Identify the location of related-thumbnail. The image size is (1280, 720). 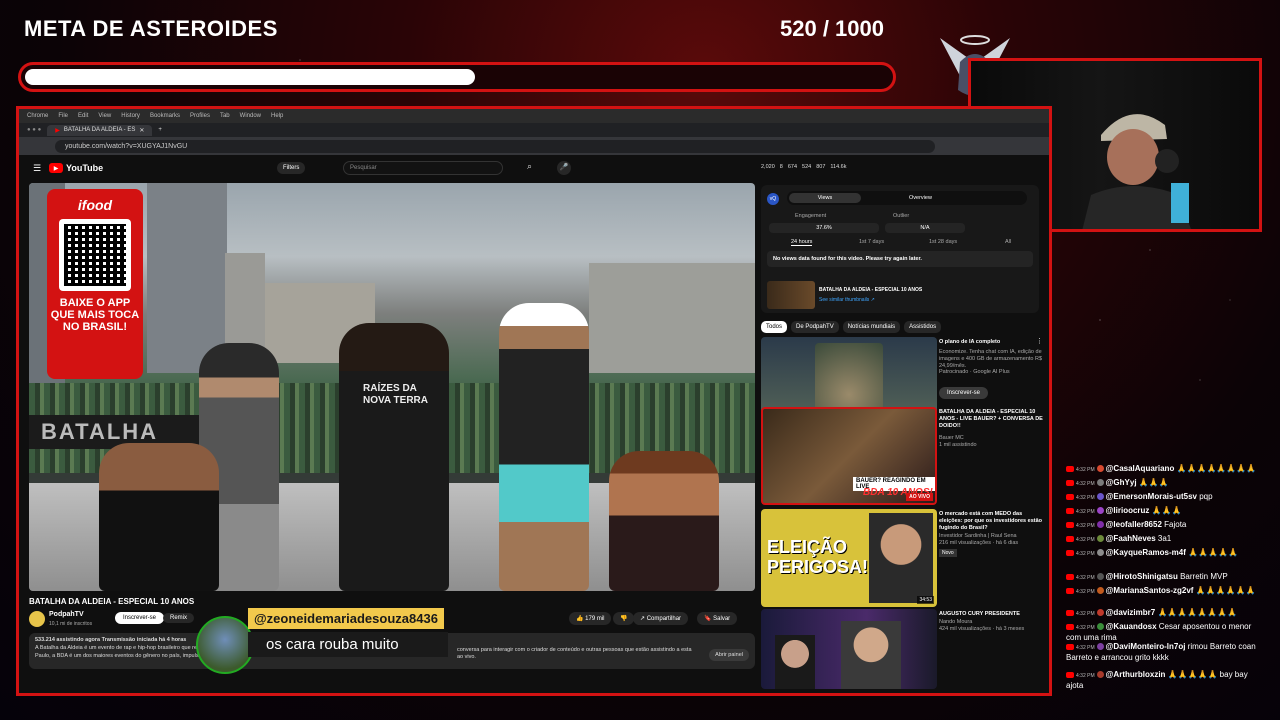
(849, 649).